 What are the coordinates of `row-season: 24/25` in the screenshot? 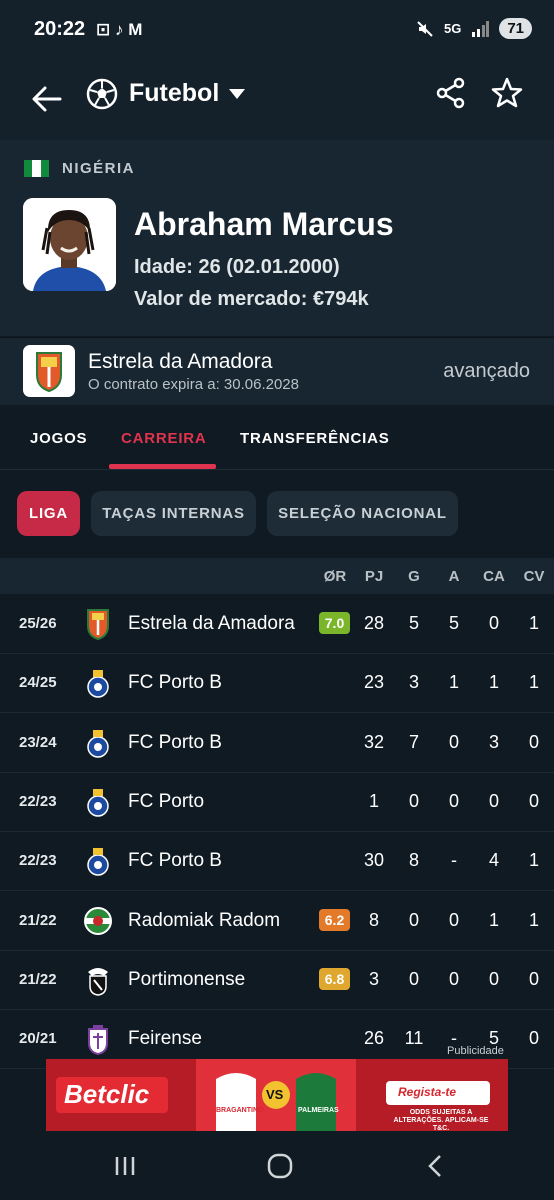 It's located at (38, 683).